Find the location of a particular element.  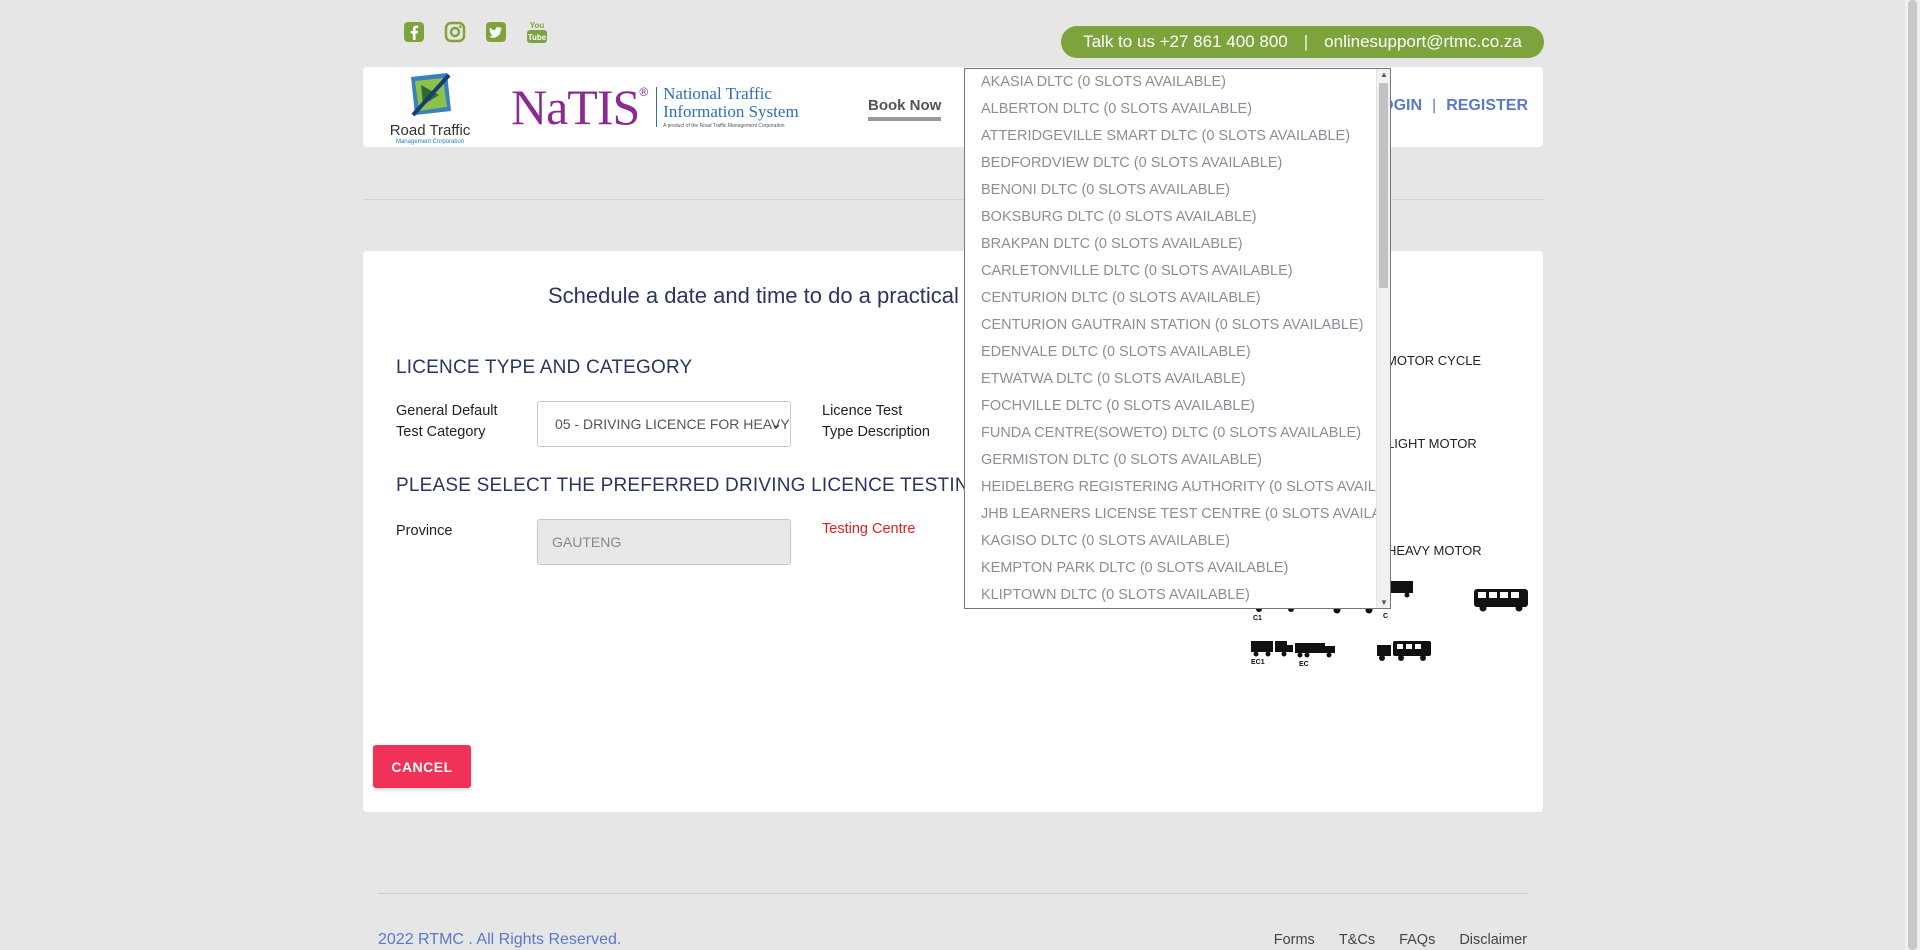

natis-wordmark: NaTIS is located at coordinates (575, 107).